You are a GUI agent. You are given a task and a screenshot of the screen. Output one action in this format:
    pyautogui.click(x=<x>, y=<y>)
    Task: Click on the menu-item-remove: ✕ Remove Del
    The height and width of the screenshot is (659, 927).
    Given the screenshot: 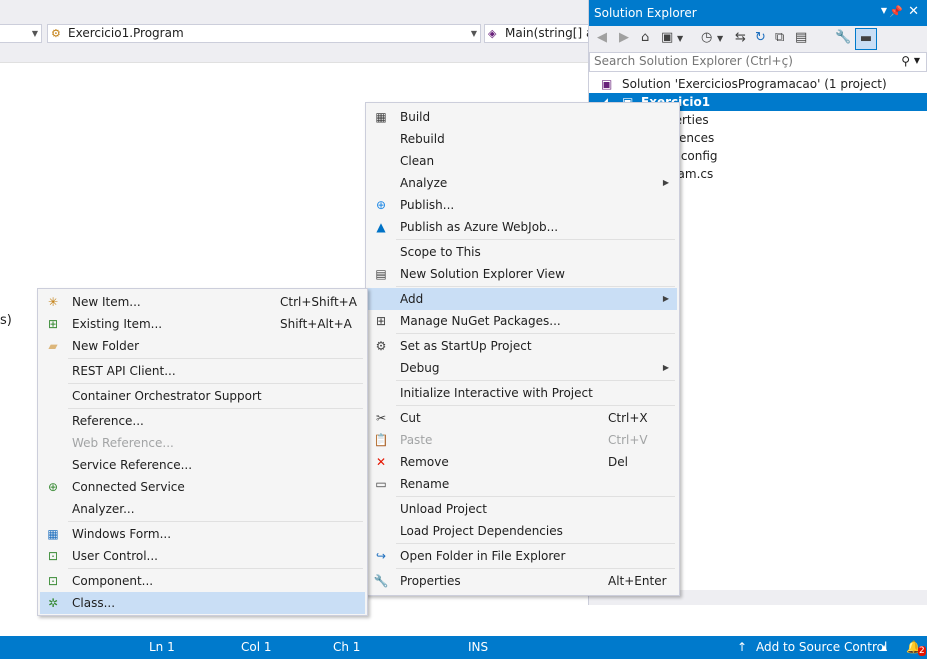 What is the action you would take?
    pyautogui.click(x=522, y=462)
    